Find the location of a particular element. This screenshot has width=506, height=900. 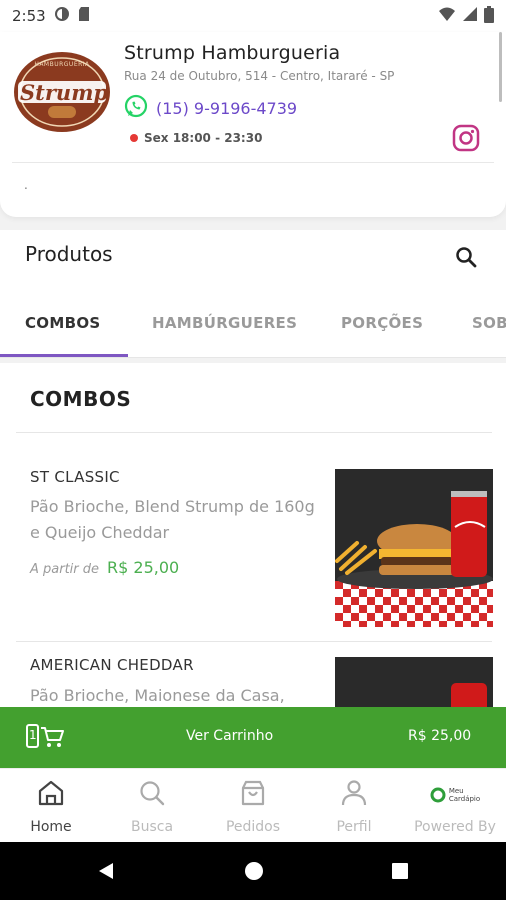

header-divider is located at coordinates (253, 162).